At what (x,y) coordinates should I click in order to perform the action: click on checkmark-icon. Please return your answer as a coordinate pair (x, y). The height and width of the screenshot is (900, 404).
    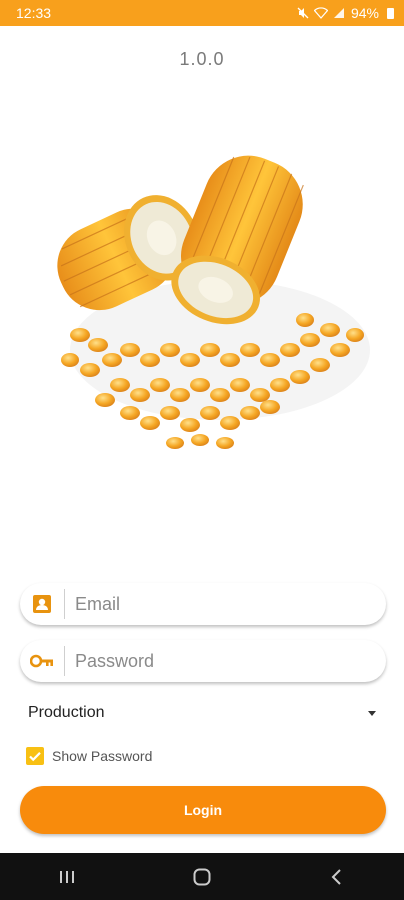
    Looking at the image, I should click on (35, 757).